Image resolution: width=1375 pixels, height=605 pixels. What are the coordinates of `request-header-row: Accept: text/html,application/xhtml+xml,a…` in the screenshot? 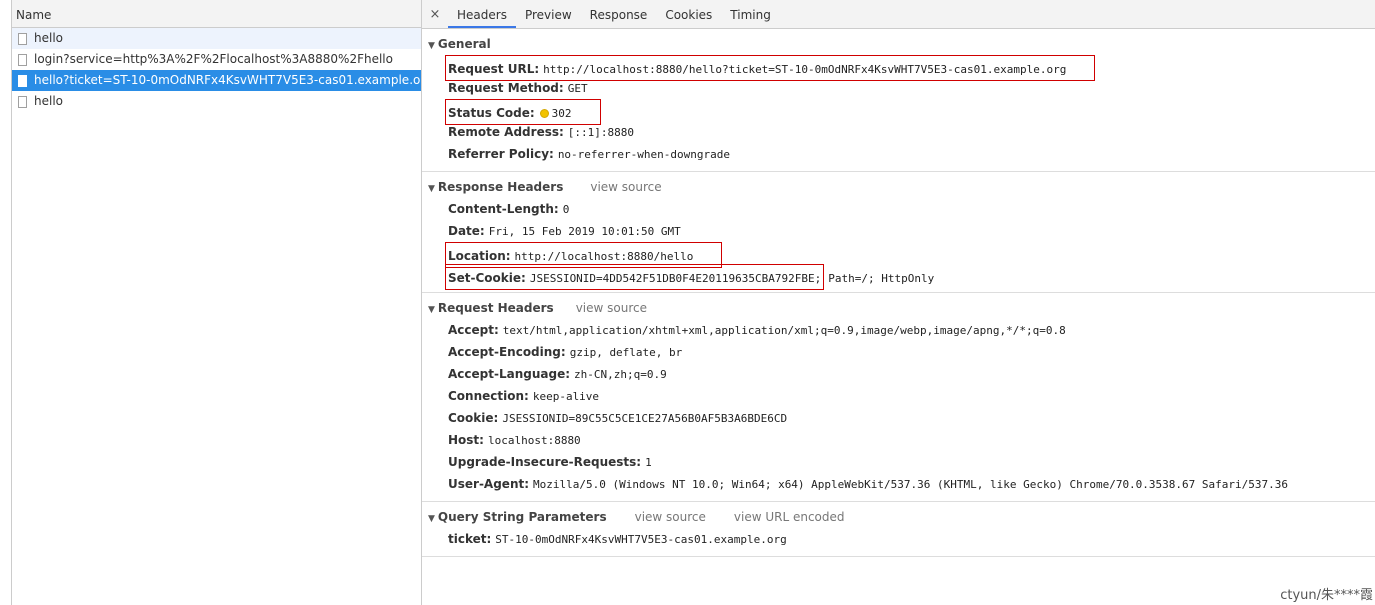 It's located at (757, 330).